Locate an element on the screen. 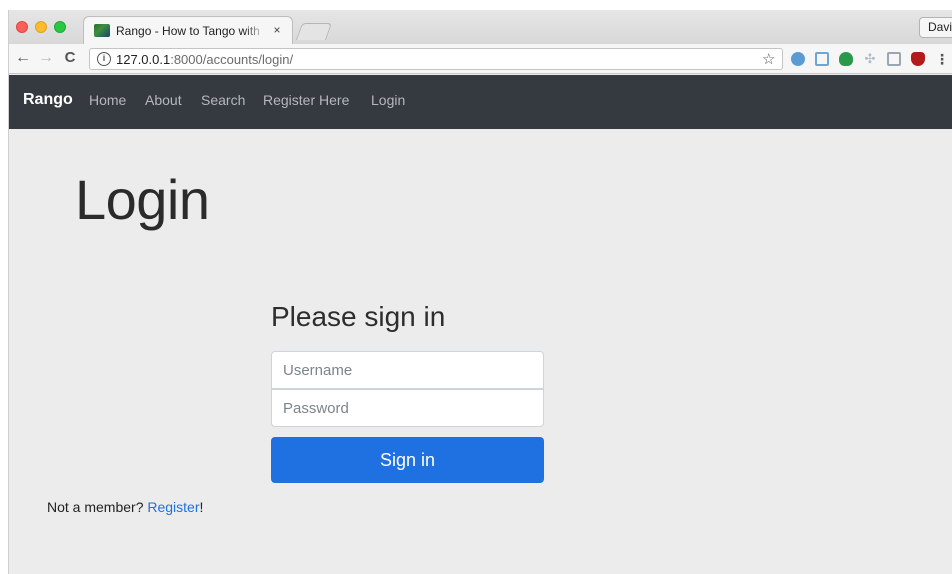  page-title: Login is located at coordinates (142, 199).